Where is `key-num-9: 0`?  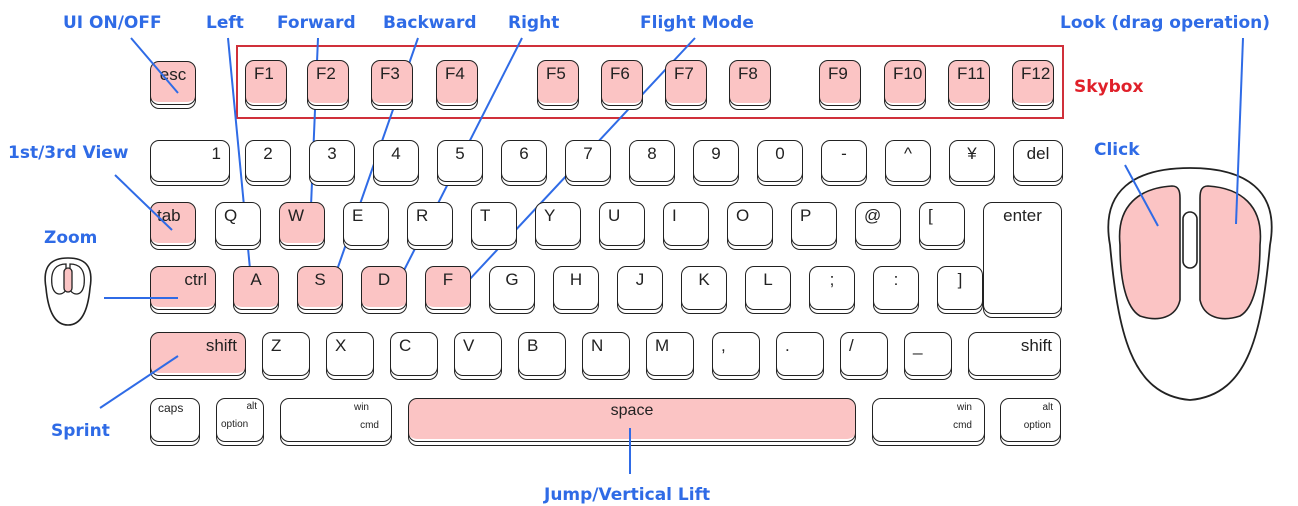 key-num-9: 0 is located at coordinates (780, 161).